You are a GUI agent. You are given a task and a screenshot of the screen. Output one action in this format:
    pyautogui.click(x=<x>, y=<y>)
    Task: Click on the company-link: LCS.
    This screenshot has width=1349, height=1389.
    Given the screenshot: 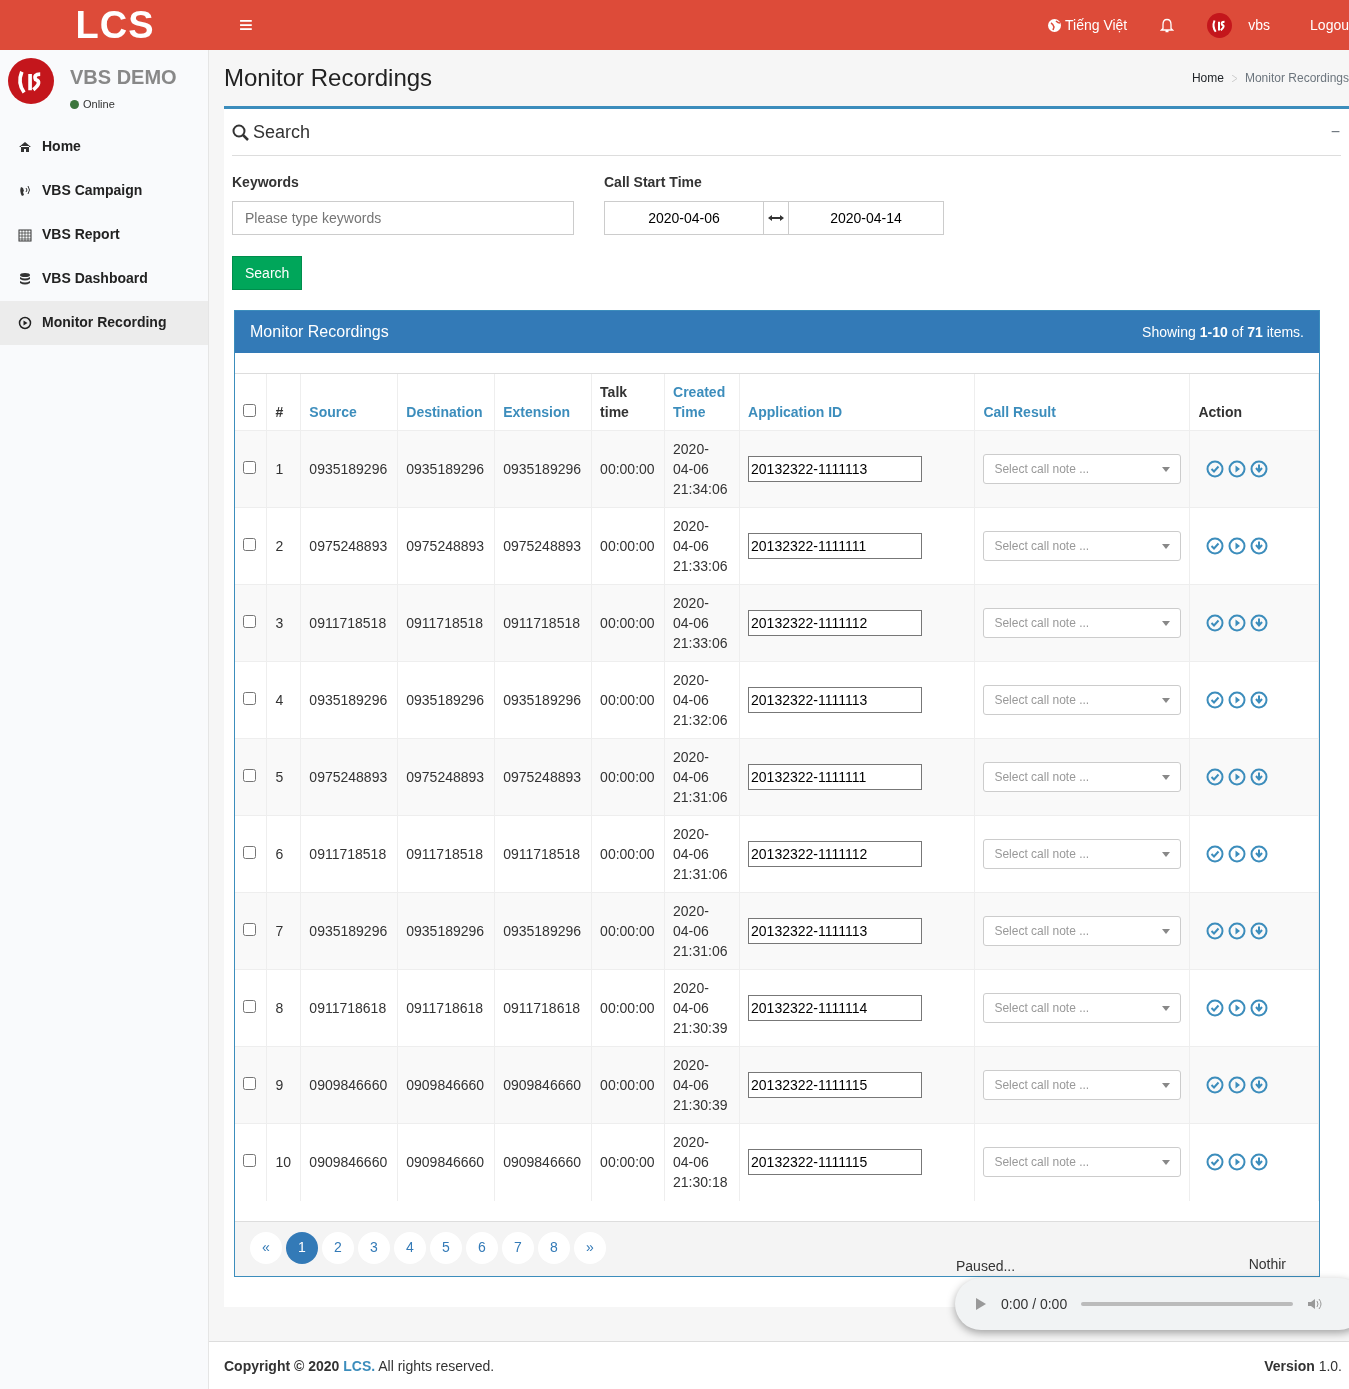 What is the action you would take?
    pyautogui.click(x=359, y=1365)
    